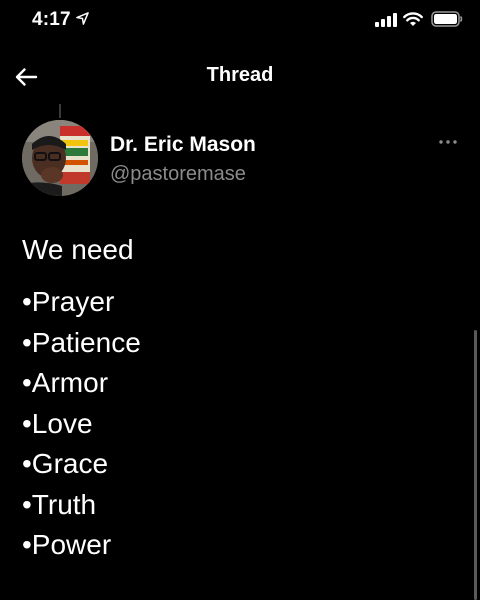 This screenshot has height=600, width=480. I want to click on tweet-author-row: Dr. Eric Mason @pastoremase, so click(240, 160).